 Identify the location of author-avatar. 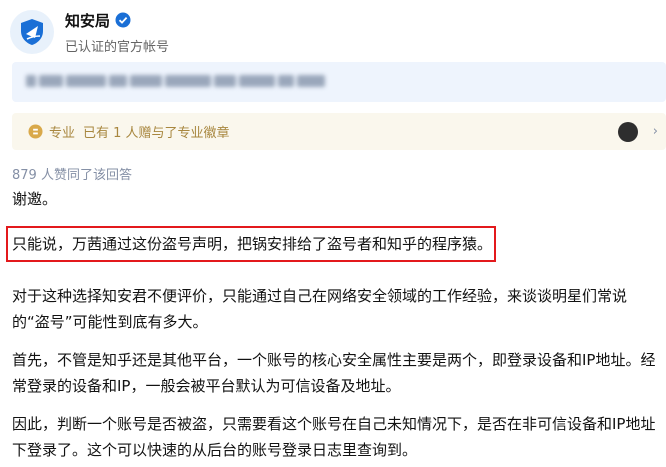
(32, 32).